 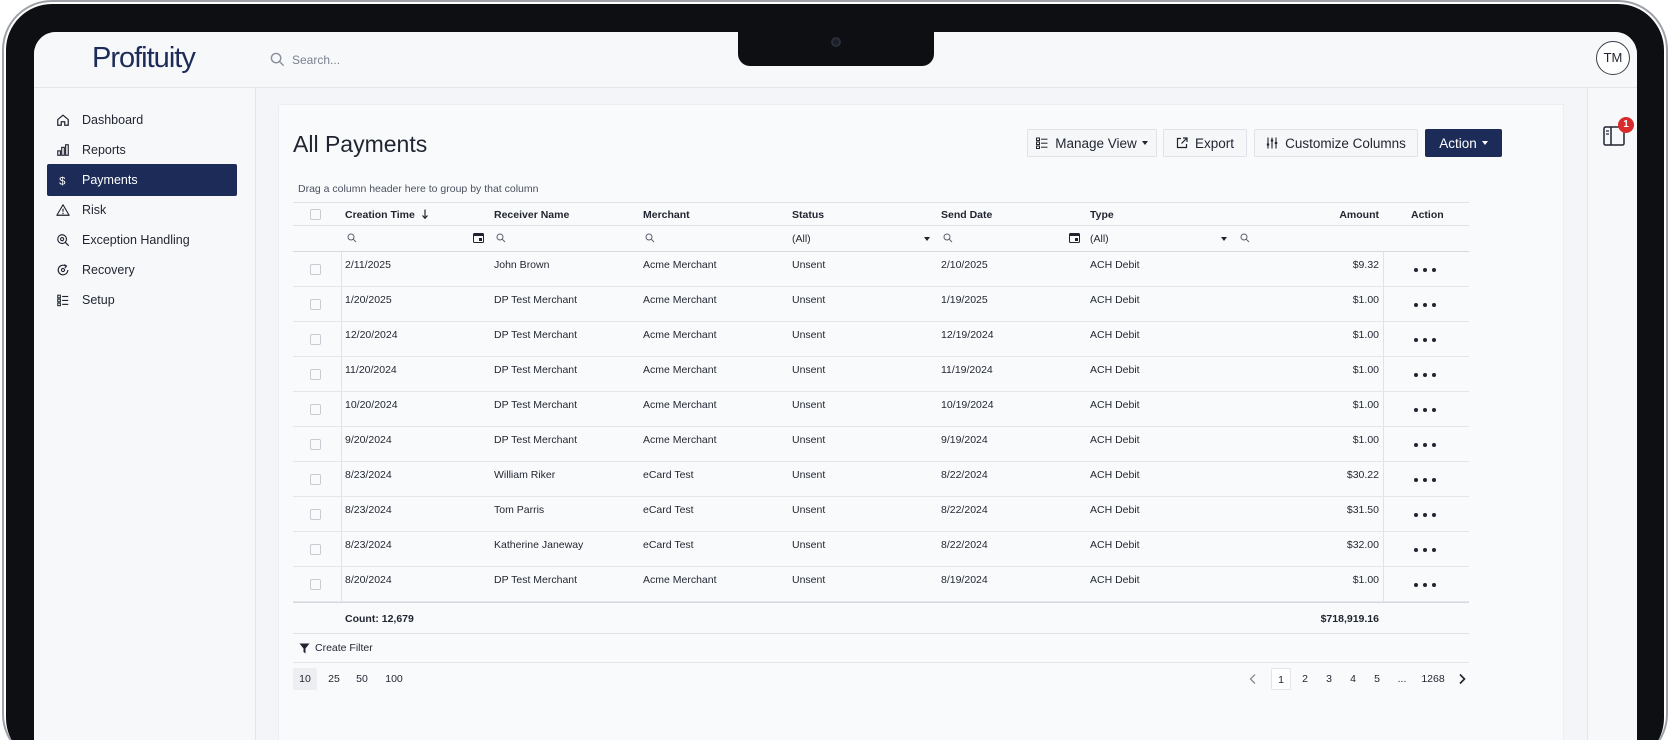 I want to click on user-avatar: TM, so click(x=1613, y=58).